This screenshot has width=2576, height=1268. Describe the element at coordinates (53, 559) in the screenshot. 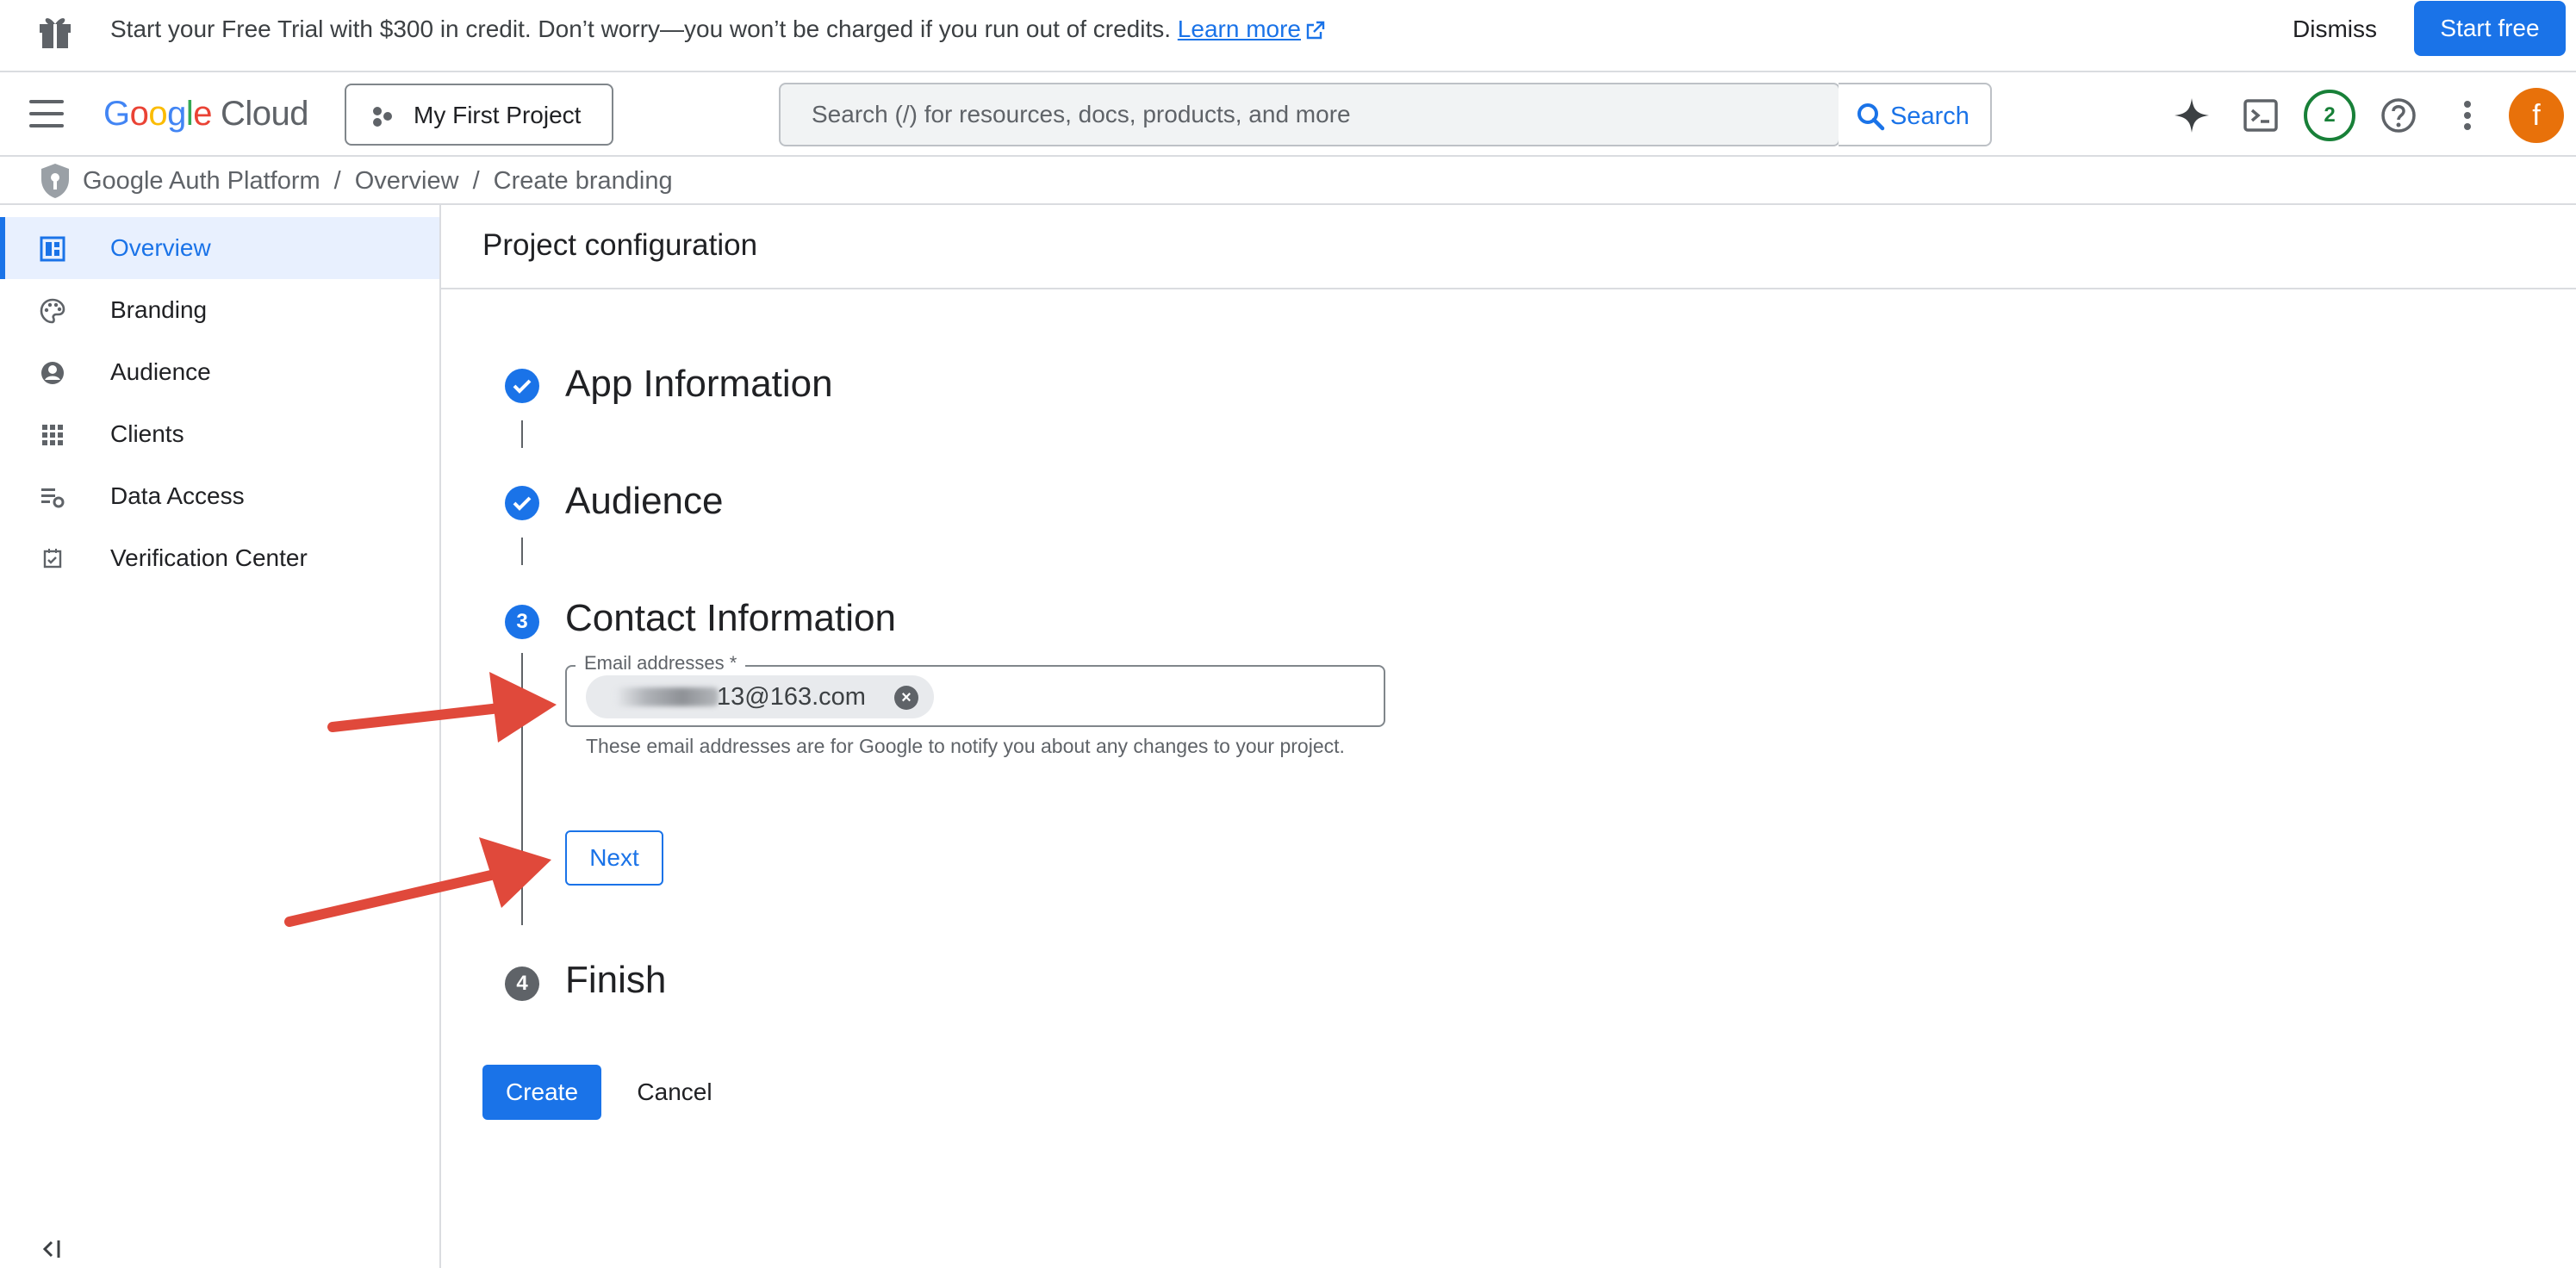

I see `checkbox-calendar-icon` at that location.